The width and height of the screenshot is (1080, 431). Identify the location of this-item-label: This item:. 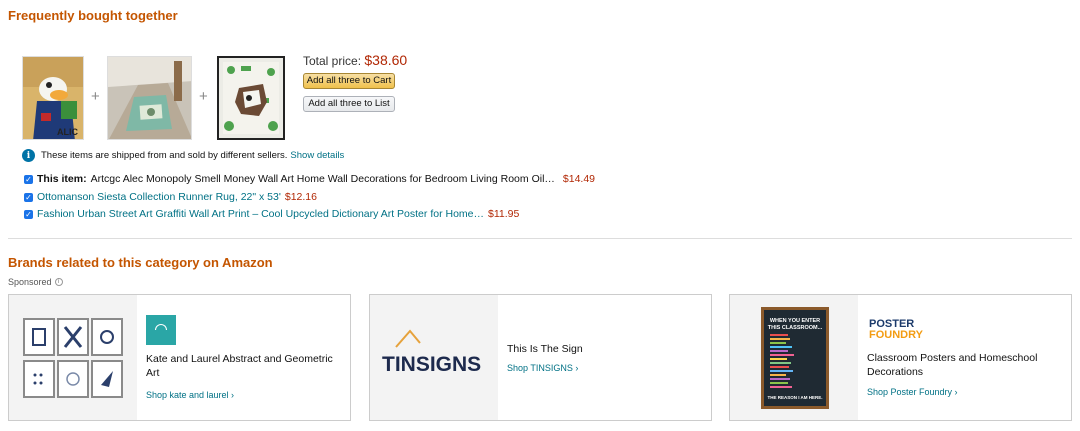
(62, 179).